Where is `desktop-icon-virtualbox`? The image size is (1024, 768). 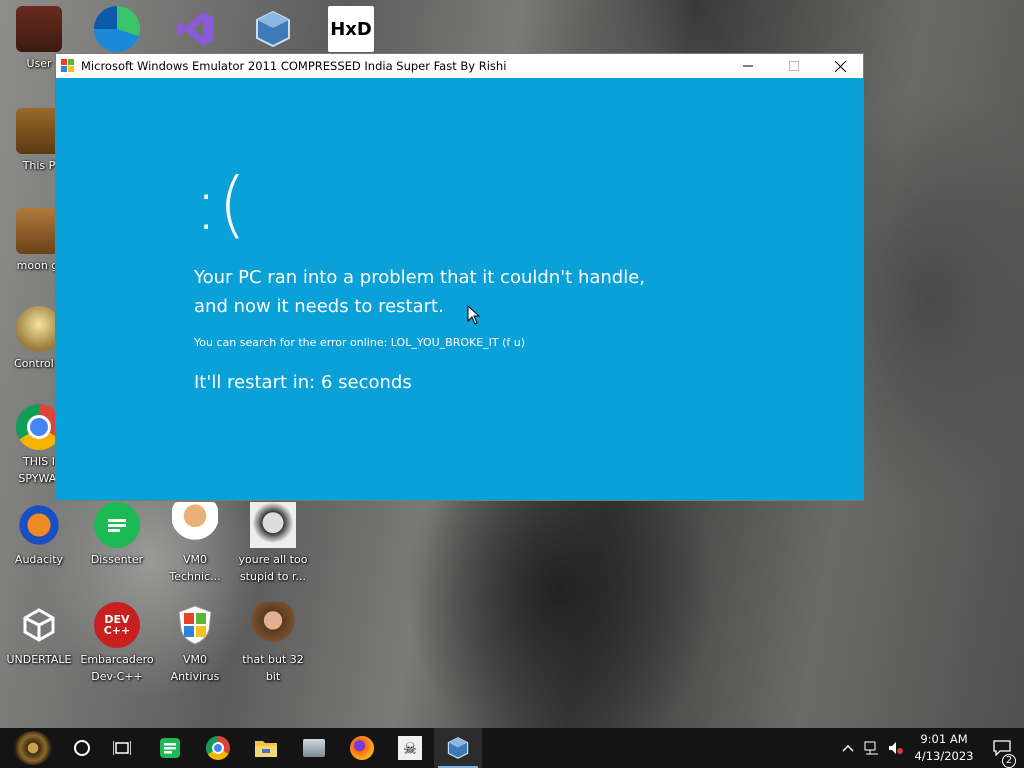
desktop-icon-virtualbox is located at coordinates (273, 29).